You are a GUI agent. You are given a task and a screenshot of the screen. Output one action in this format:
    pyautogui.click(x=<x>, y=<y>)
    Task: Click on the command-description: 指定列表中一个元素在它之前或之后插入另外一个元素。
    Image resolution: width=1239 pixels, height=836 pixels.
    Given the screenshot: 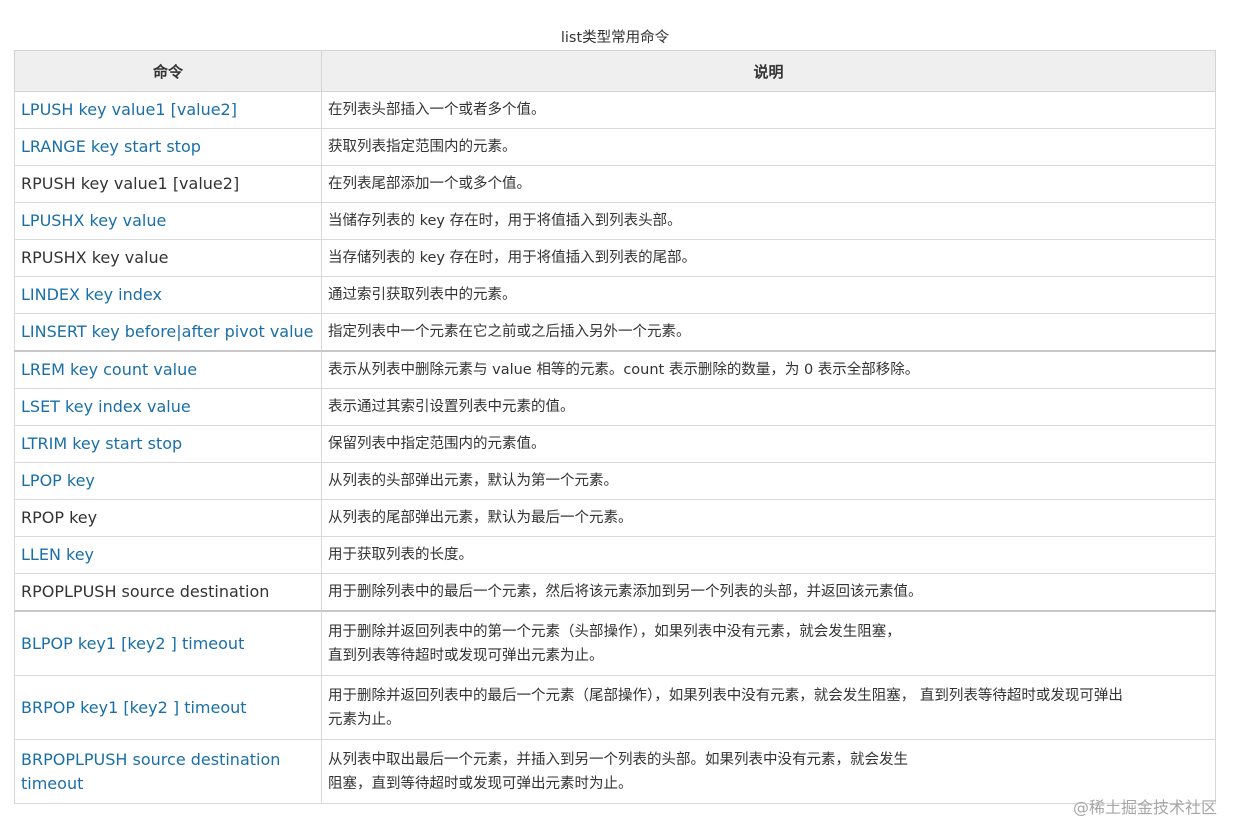 What is the action you would take?
    pyautogui.click(x=768, y=332)
    